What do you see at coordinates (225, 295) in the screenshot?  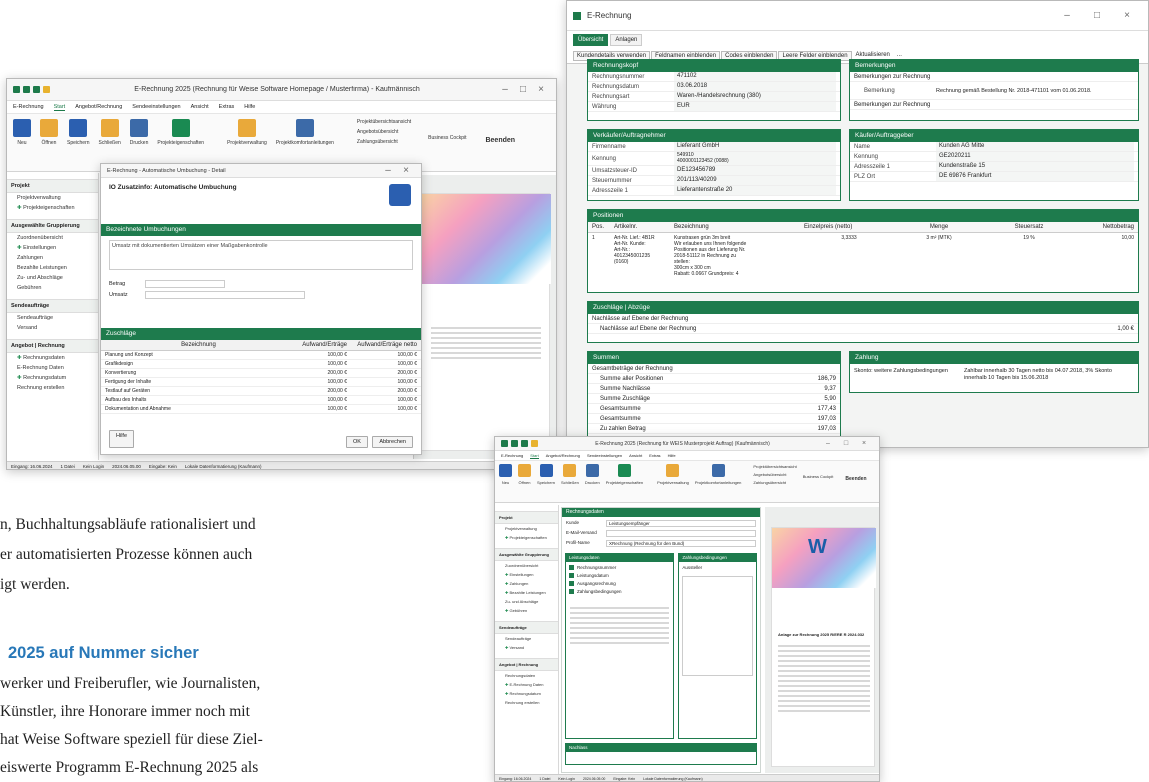 I see `umsatz-select` at bounding box center [225, 295].